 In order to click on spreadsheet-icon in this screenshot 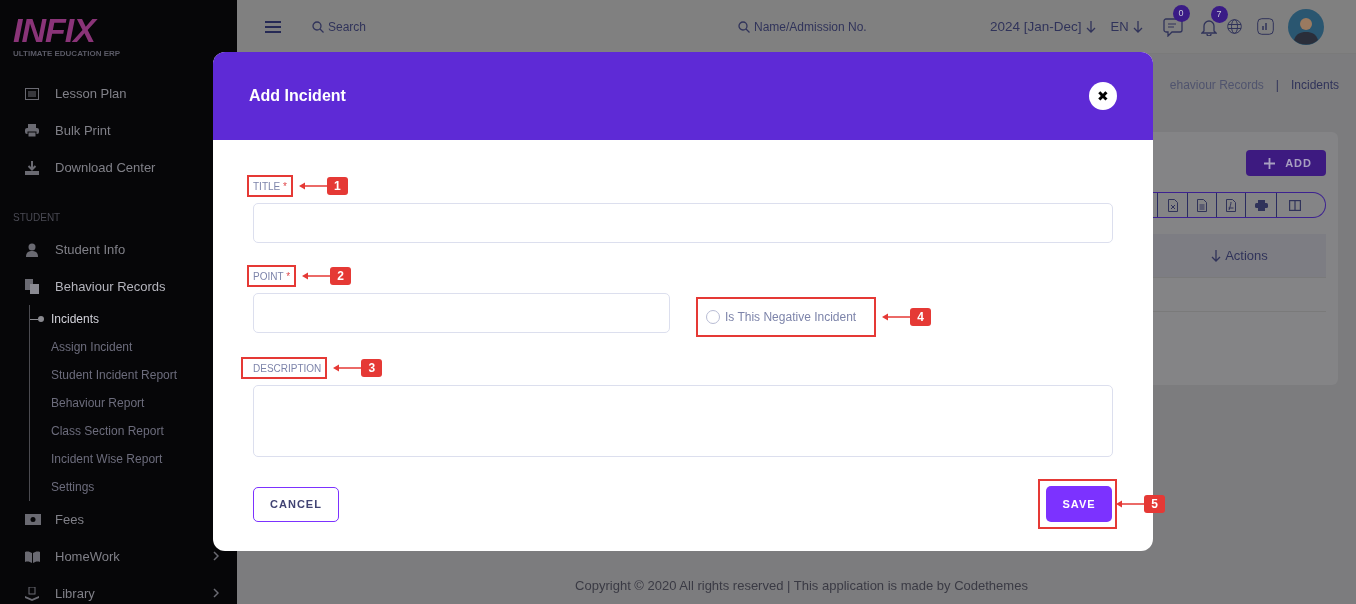, I will do `click(1172, 205)`.